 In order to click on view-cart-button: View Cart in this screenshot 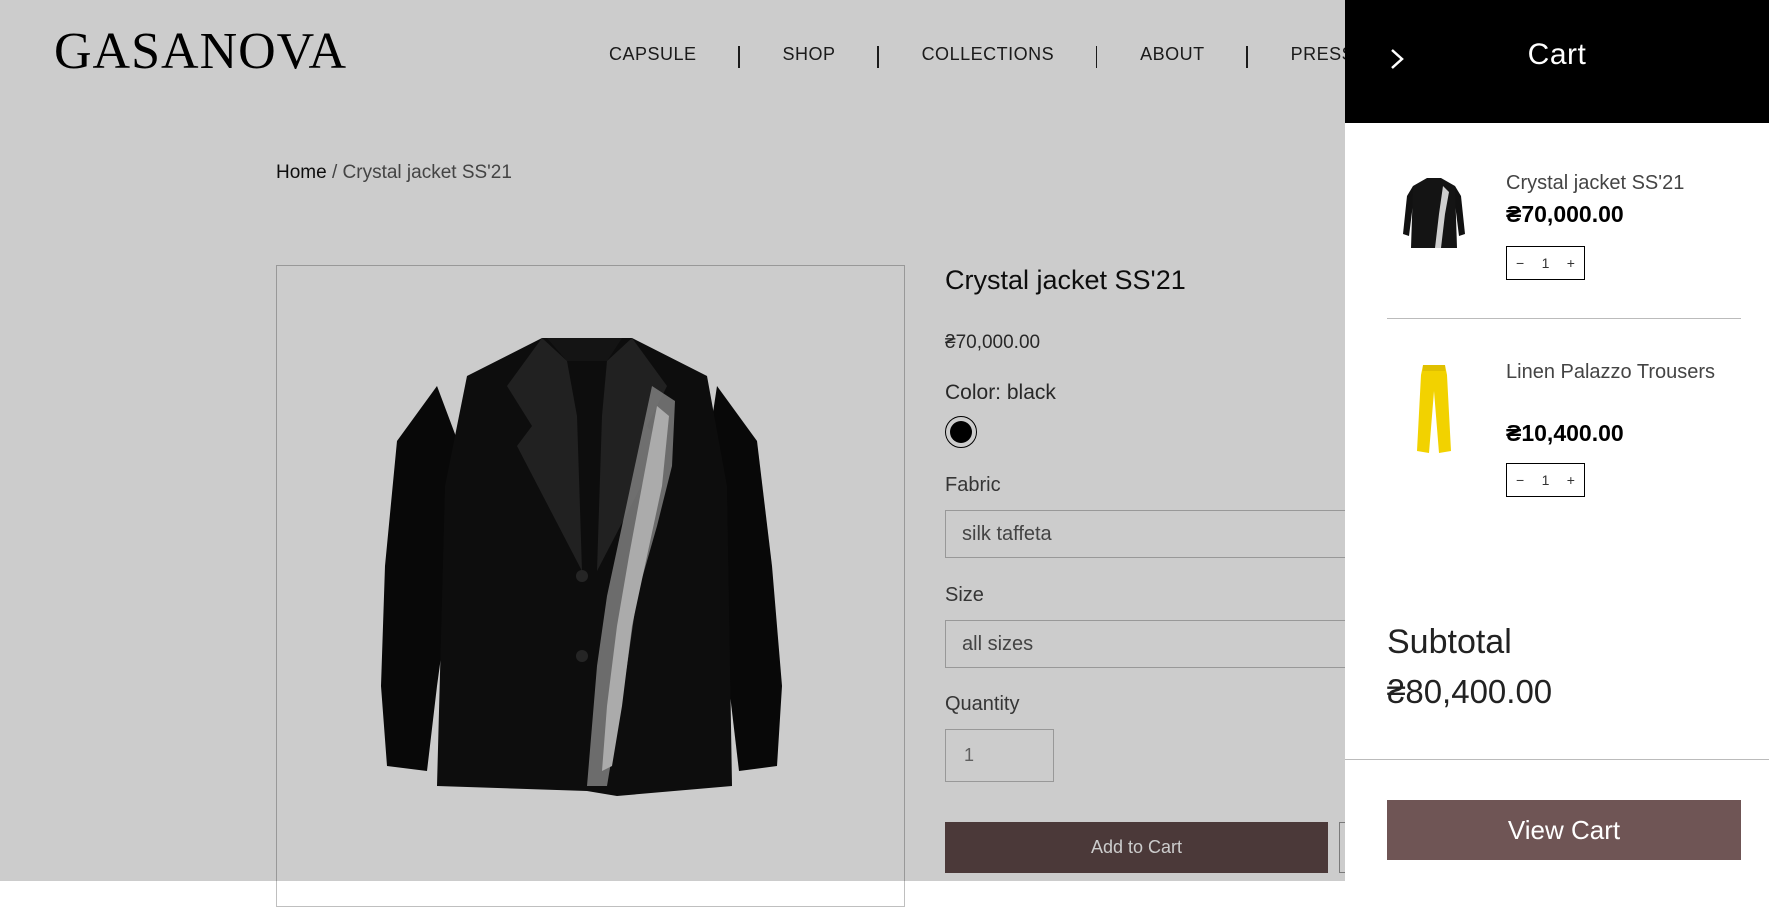, I will do `click(1564, 830)`.